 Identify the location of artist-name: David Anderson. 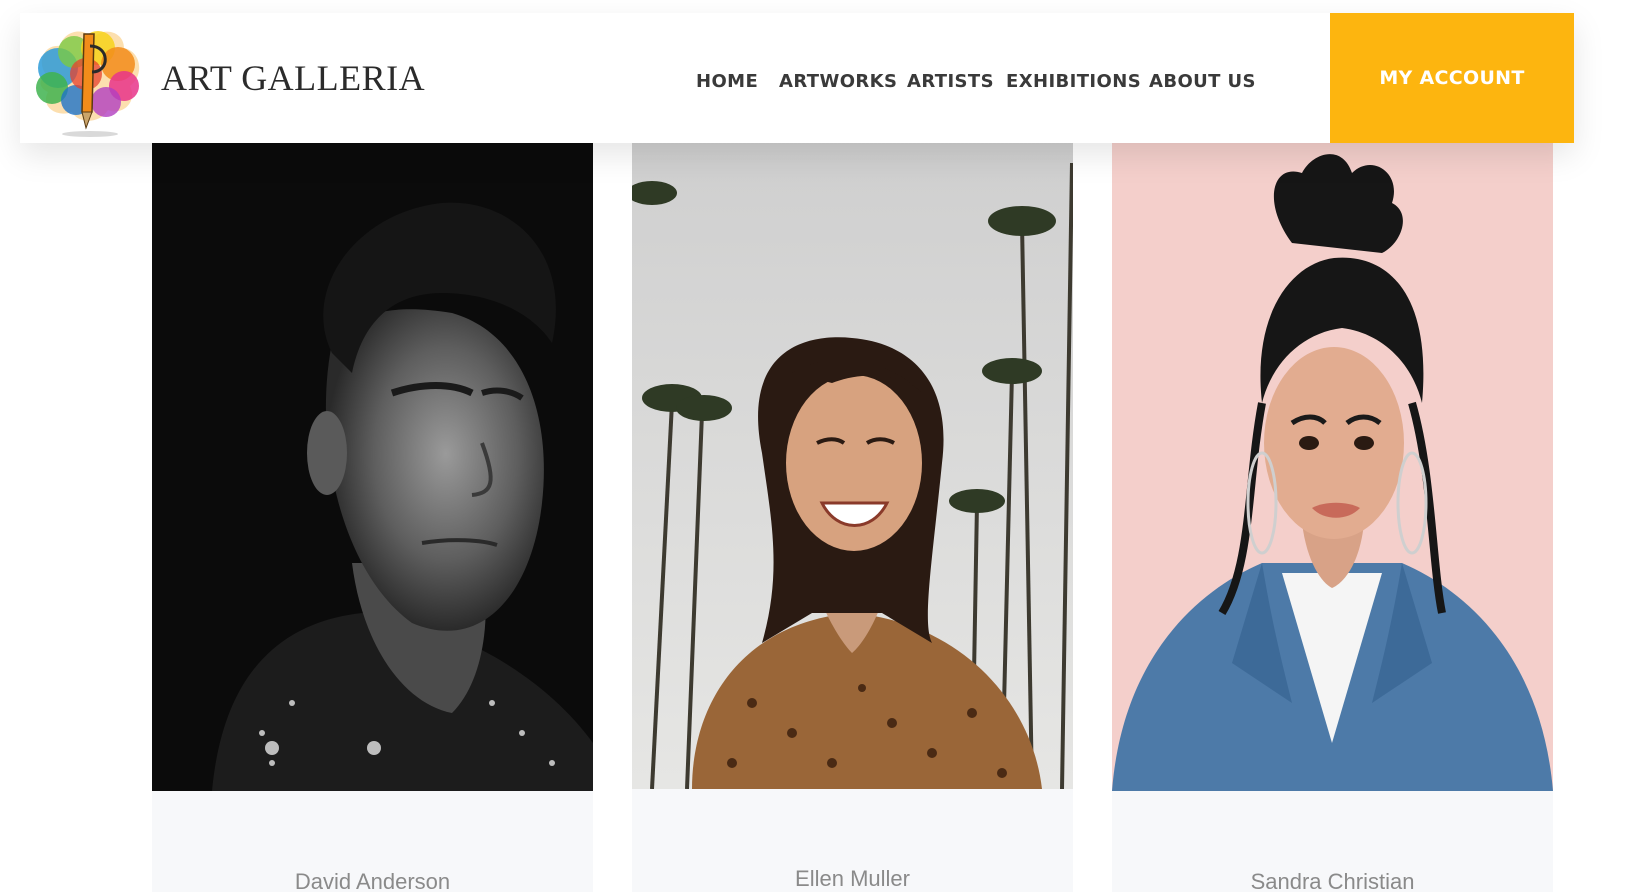
(372, 880).